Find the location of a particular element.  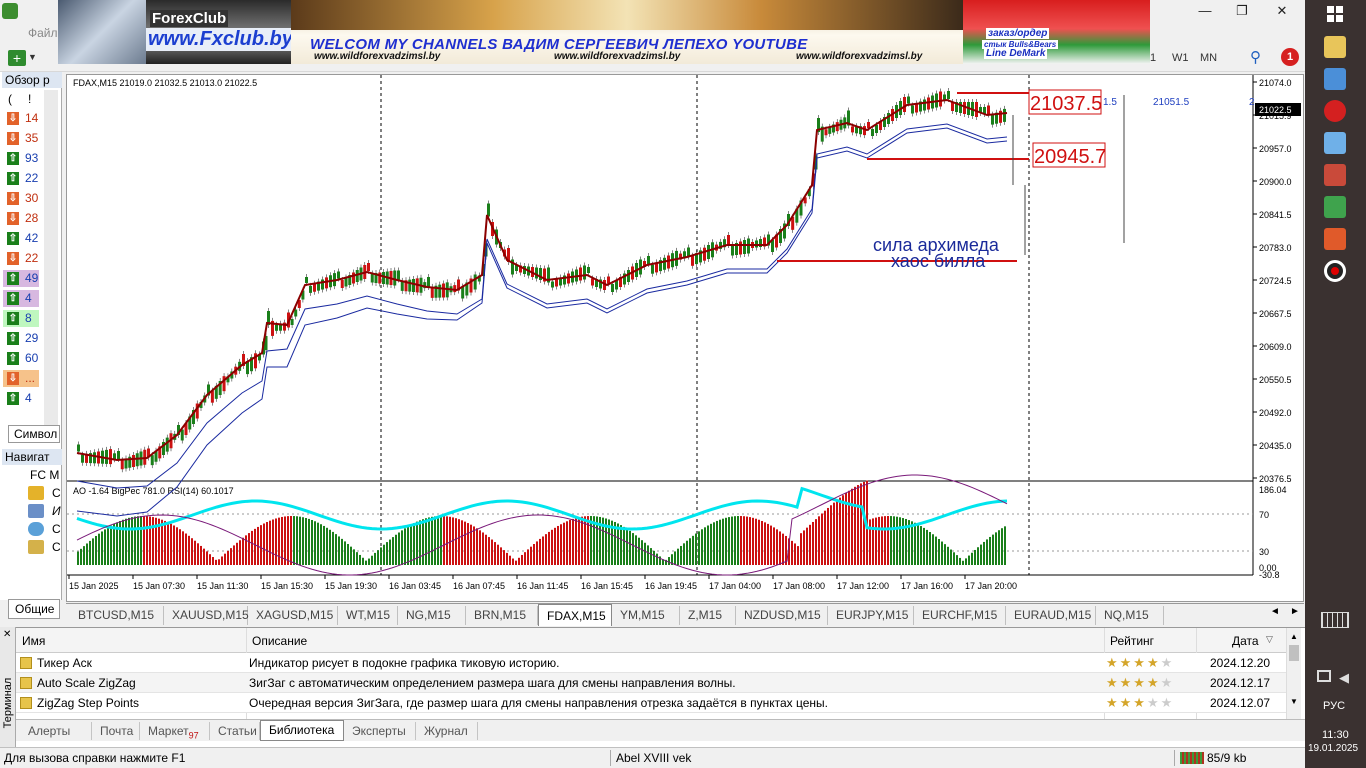

tab-symbol: Символ is located at coordinates (34, 434).